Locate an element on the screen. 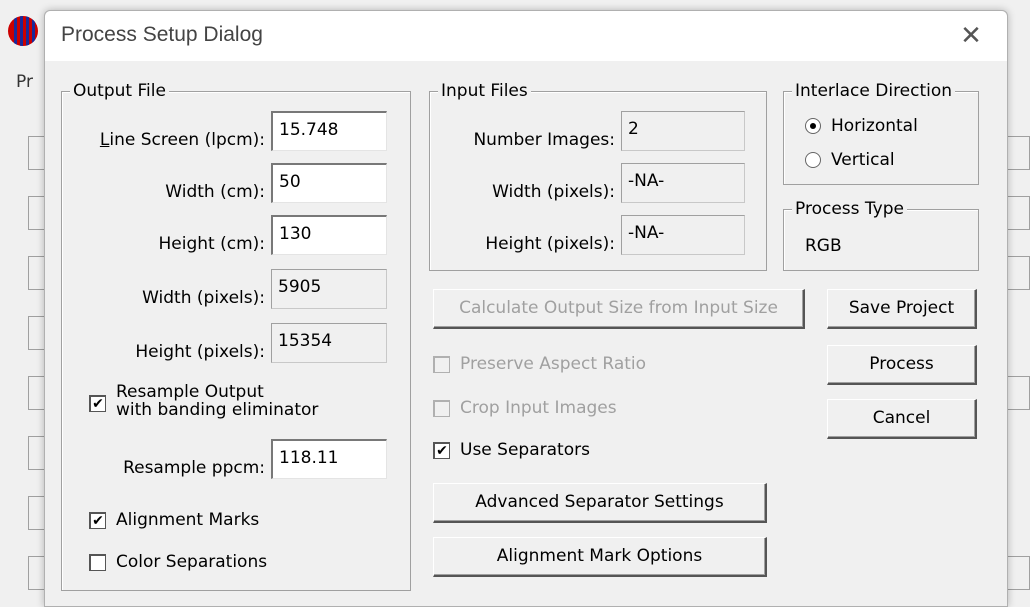  use-separators-label: Use Separators is located at coordinates (525, 450).